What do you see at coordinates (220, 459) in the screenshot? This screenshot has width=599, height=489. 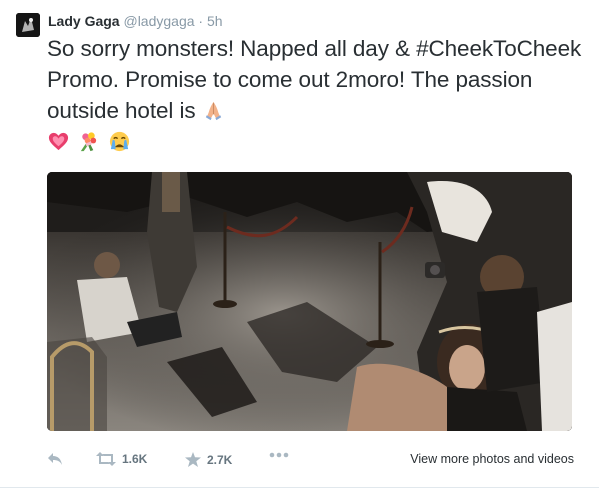 I see `favorite-count: 2.7K` at bounding box center [220, 459].